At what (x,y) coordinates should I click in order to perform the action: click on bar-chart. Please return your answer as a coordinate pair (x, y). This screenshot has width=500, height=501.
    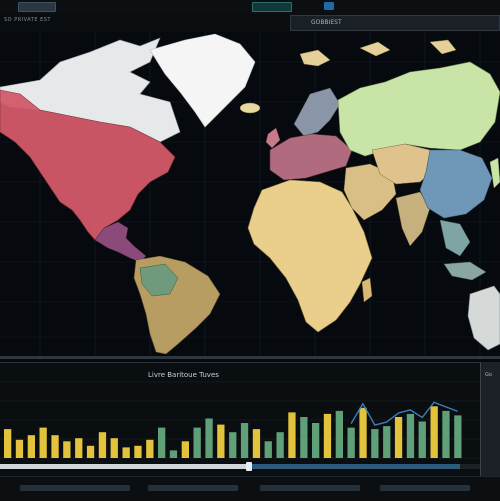
    Looking at the image, I should click on (240, 420).